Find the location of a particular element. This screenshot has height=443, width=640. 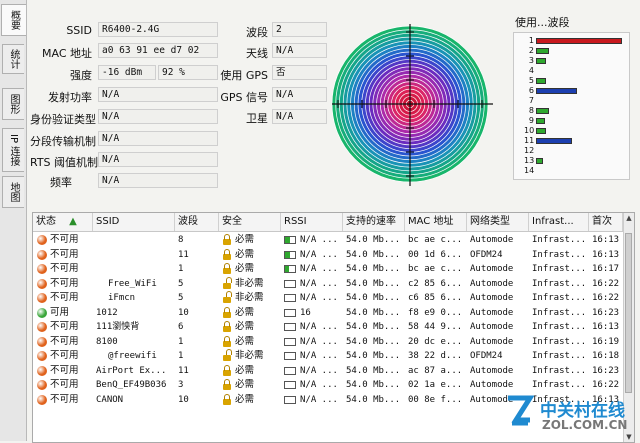

channel-number: 8 is located at coordinates (531, 110).